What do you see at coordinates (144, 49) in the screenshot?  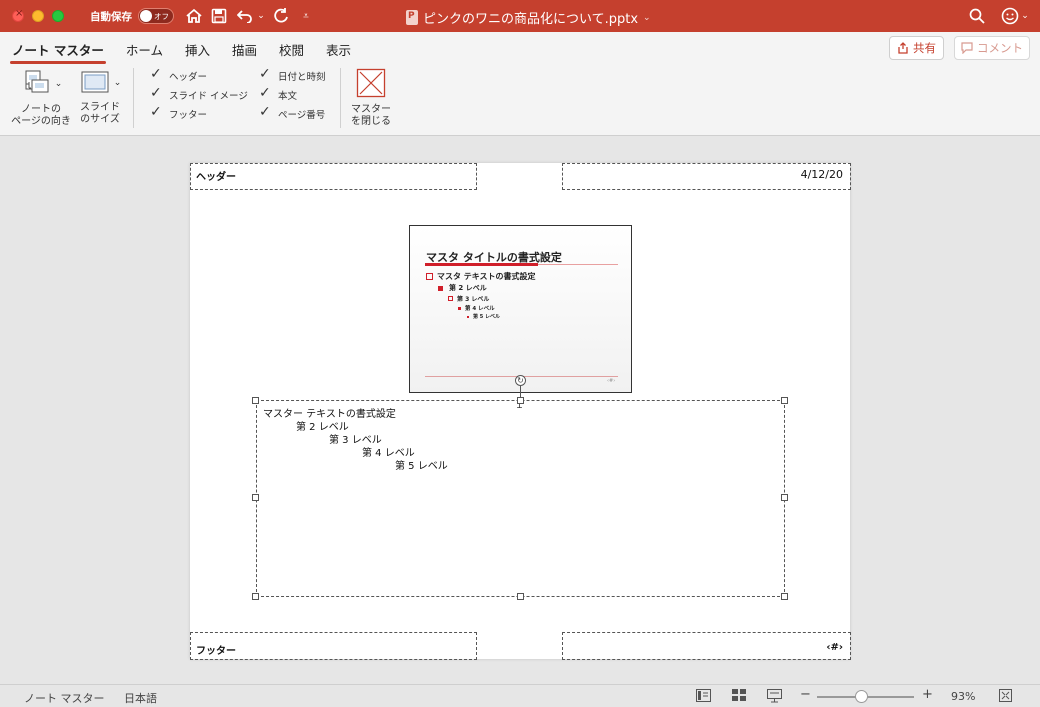 I see `tab-home: ホーム` at bounding box center [144, 49].